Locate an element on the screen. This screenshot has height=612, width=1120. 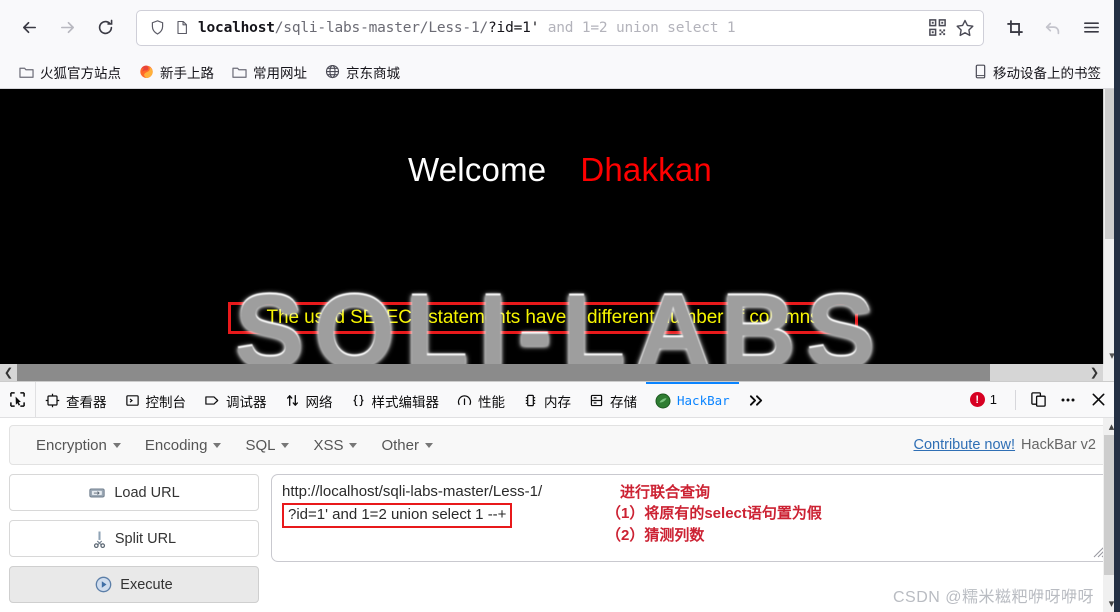
page-horizontal-scrollbar: ❮ ❯ is located at coordinates (551, 372).